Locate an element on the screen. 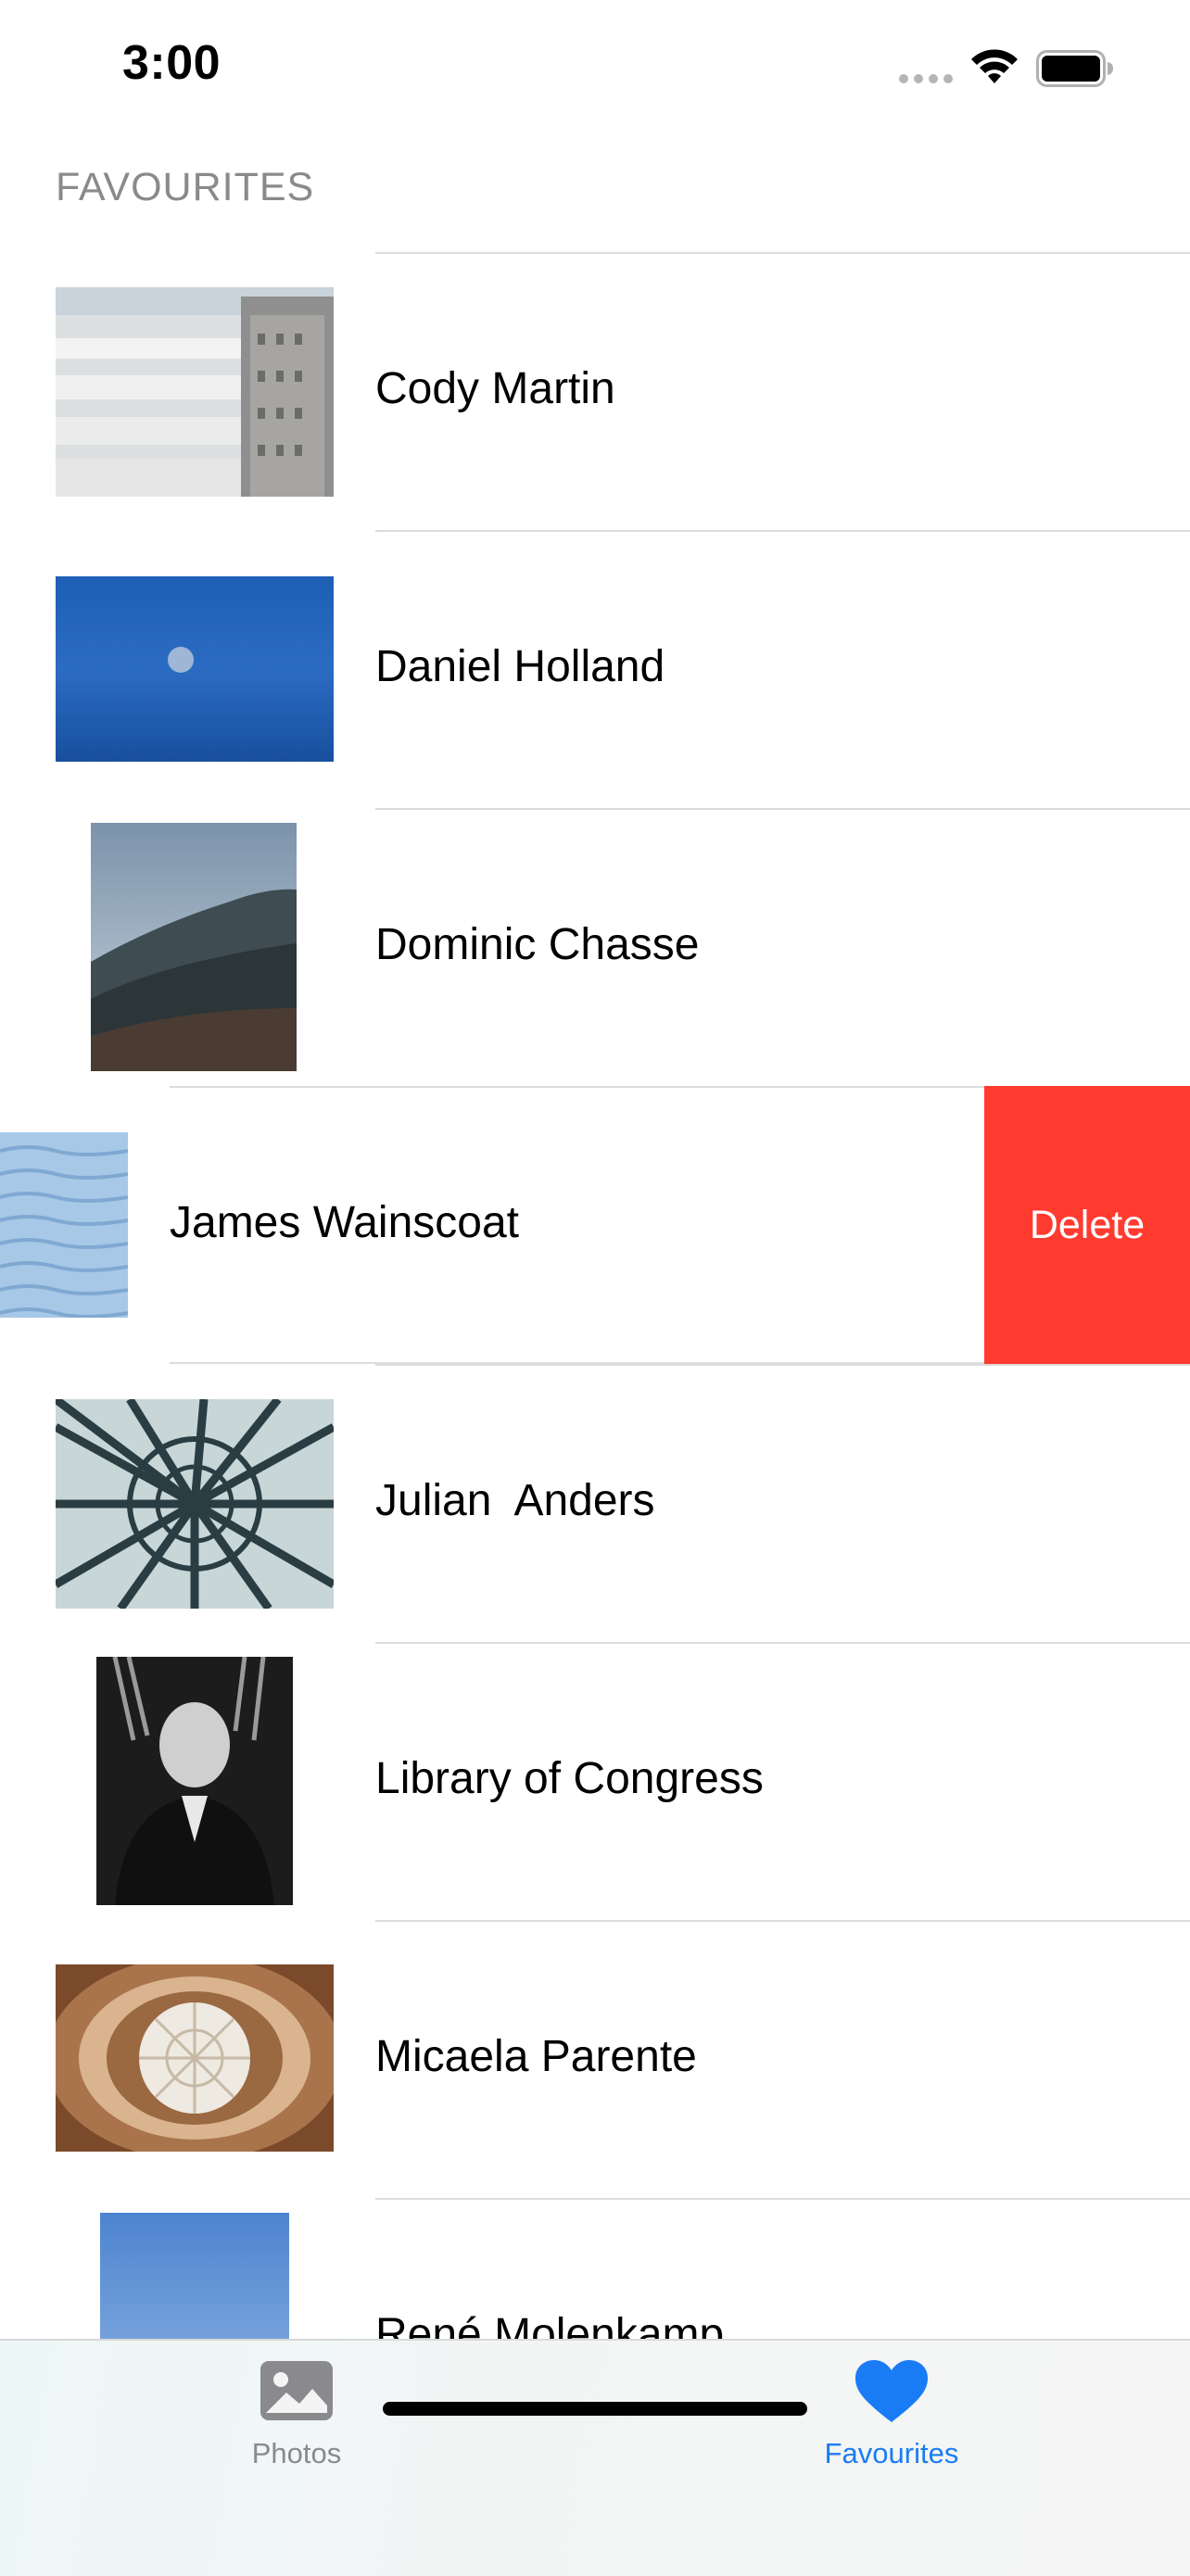 The width and height of the screenshot is (1190, 2576). status-bar: 3:00 is located at coordinates (595, 69).